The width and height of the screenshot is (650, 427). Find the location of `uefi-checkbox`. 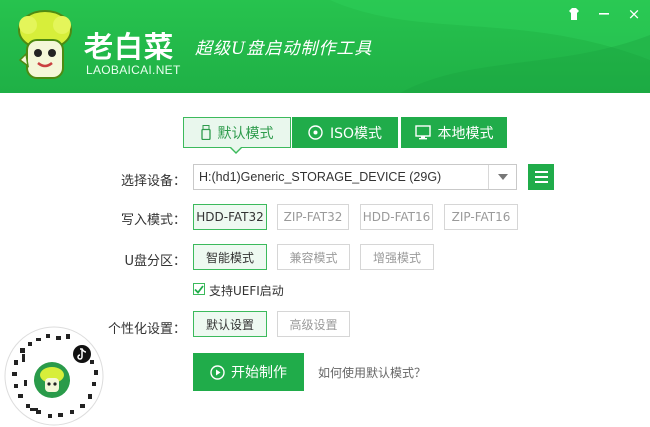

uefi-checkbox is located at coordinates (199, 289).